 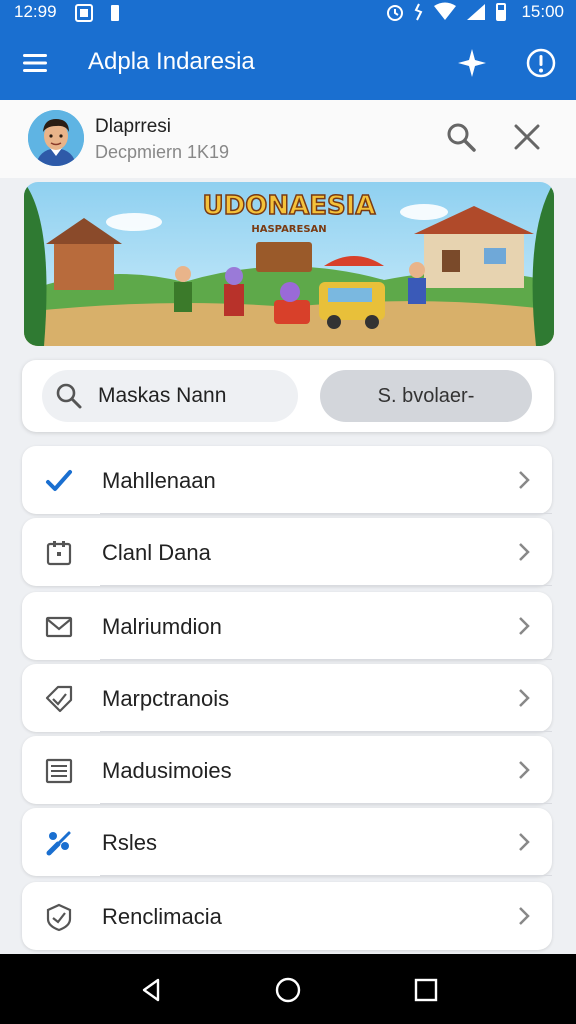 What do you see at coordinates (69, 396) in the screenshot?
I see `search-field-icon` at bounding box center [69, 396].